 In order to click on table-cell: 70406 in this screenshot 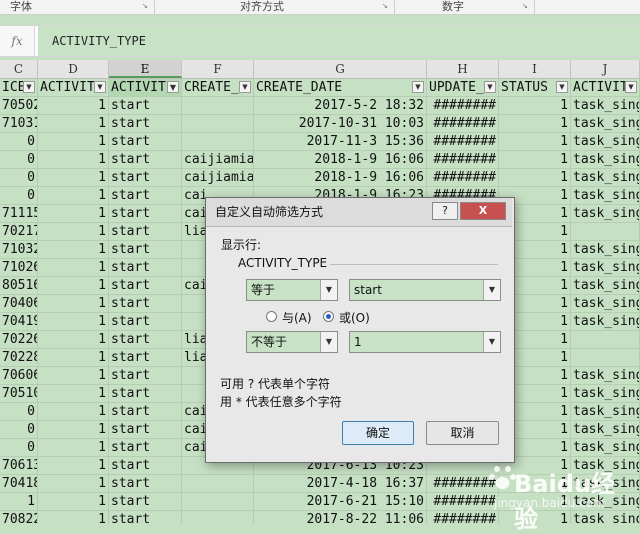, I will do `click(19, 304)`.